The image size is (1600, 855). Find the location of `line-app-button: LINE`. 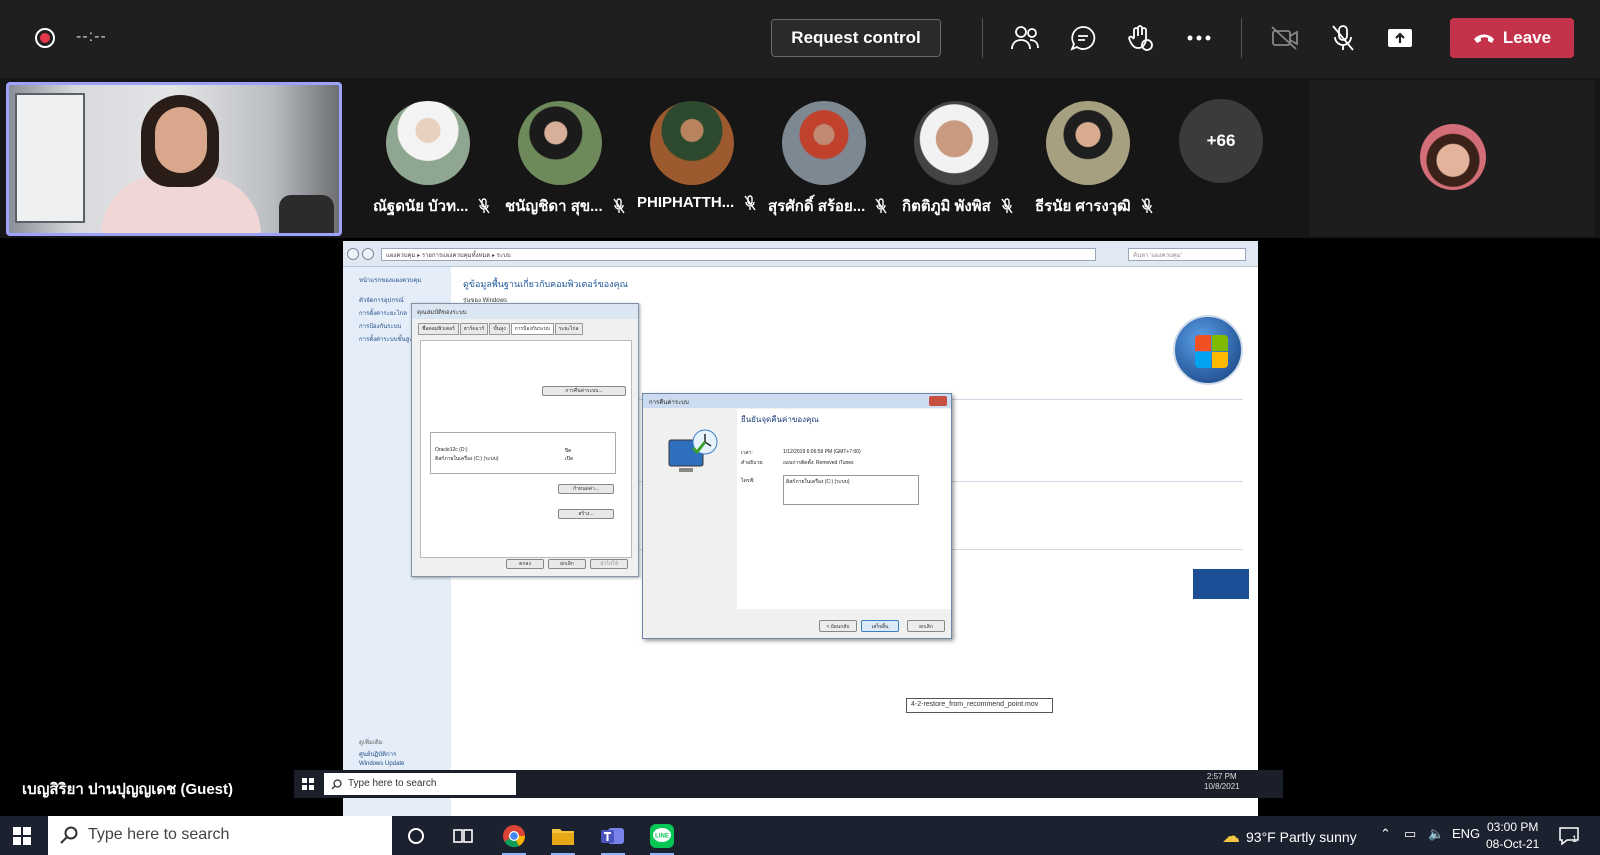

line-app-button: LINE is located at coordinates (662, 836).